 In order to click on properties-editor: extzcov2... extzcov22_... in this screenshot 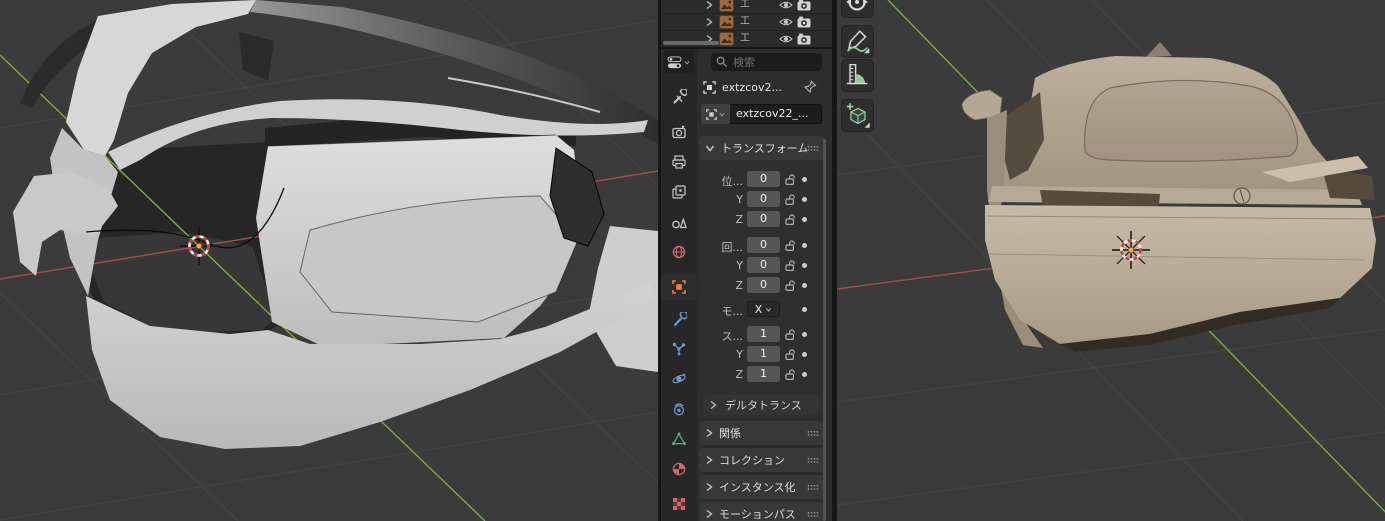, I will do `click(746, 285)`.